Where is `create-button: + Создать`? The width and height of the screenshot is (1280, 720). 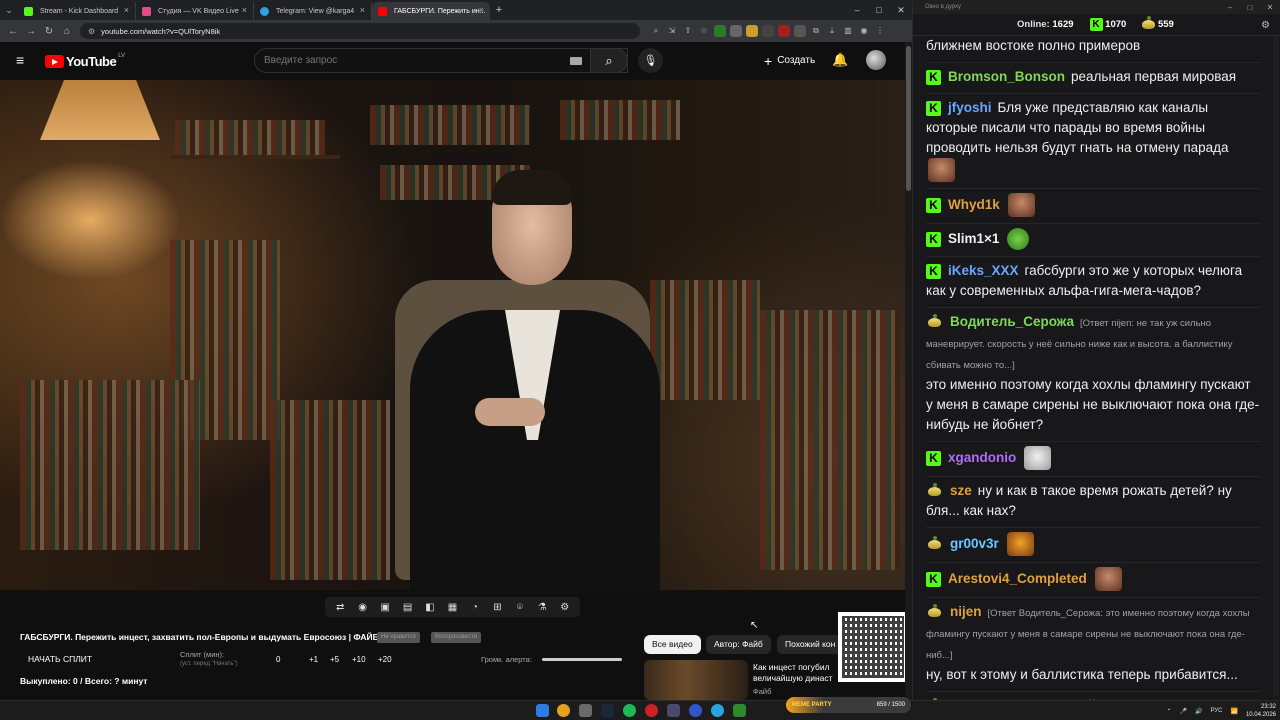
create-button: + Создать is located at coordinates (789, 60).